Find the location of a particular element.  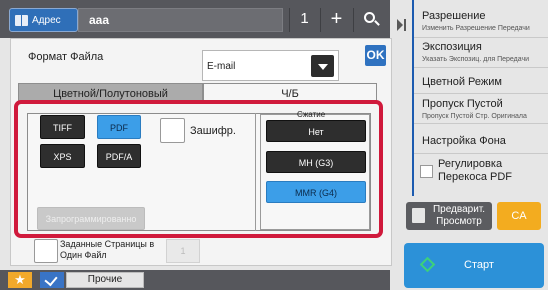

address-book-icon is located at coordinates (21, 20).